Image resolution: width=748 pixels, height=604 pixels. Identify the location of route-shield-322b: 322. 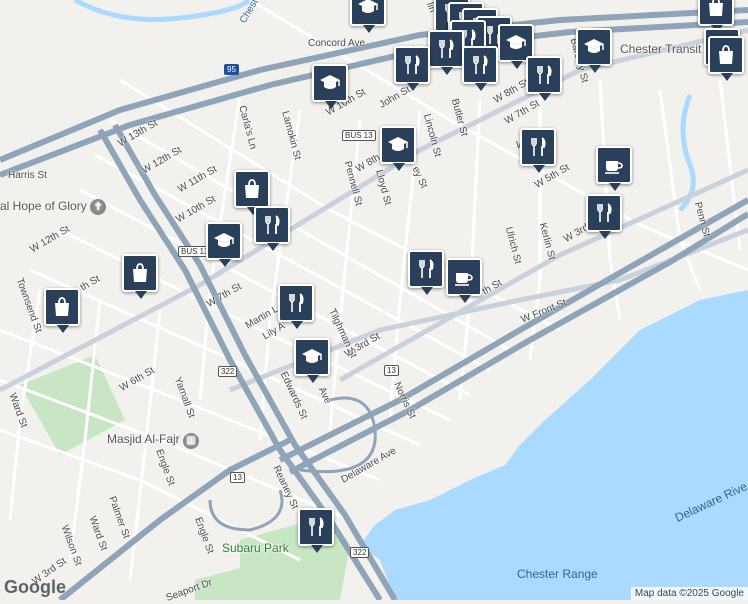
(360, 552).